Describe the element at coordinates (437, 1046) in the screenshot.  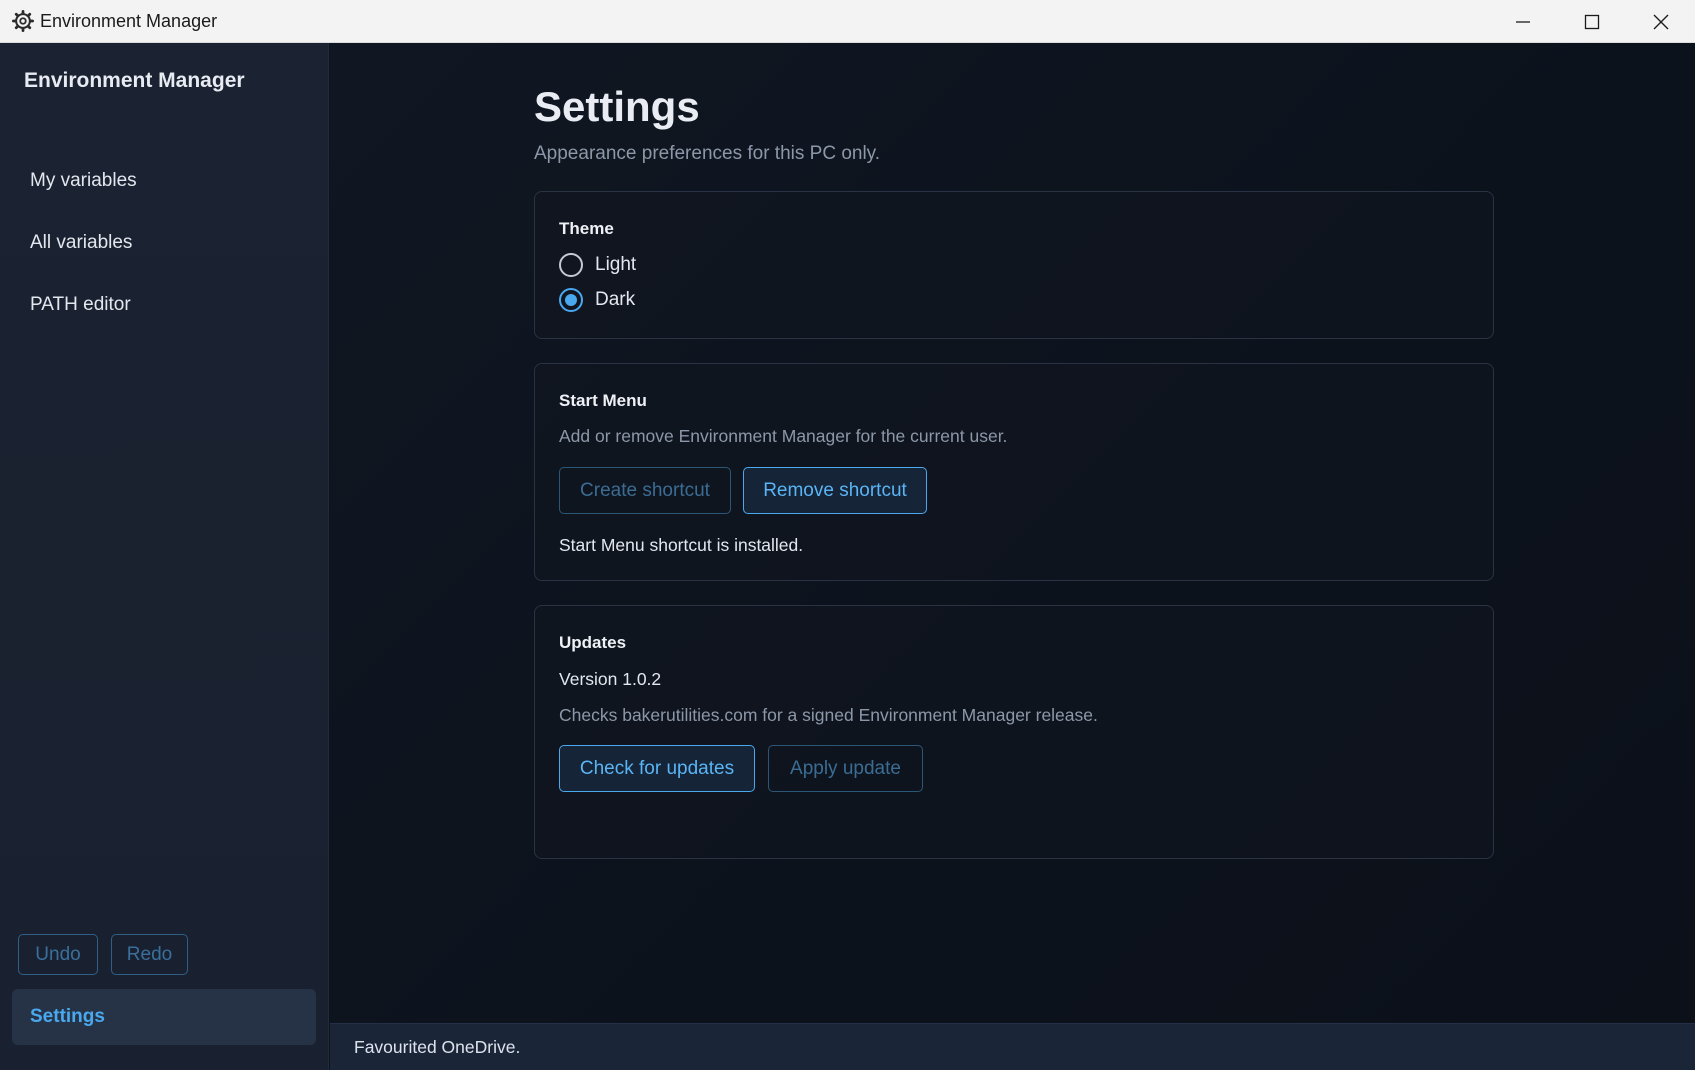
I see `status-message: Favourited OneDrive.` at that location.